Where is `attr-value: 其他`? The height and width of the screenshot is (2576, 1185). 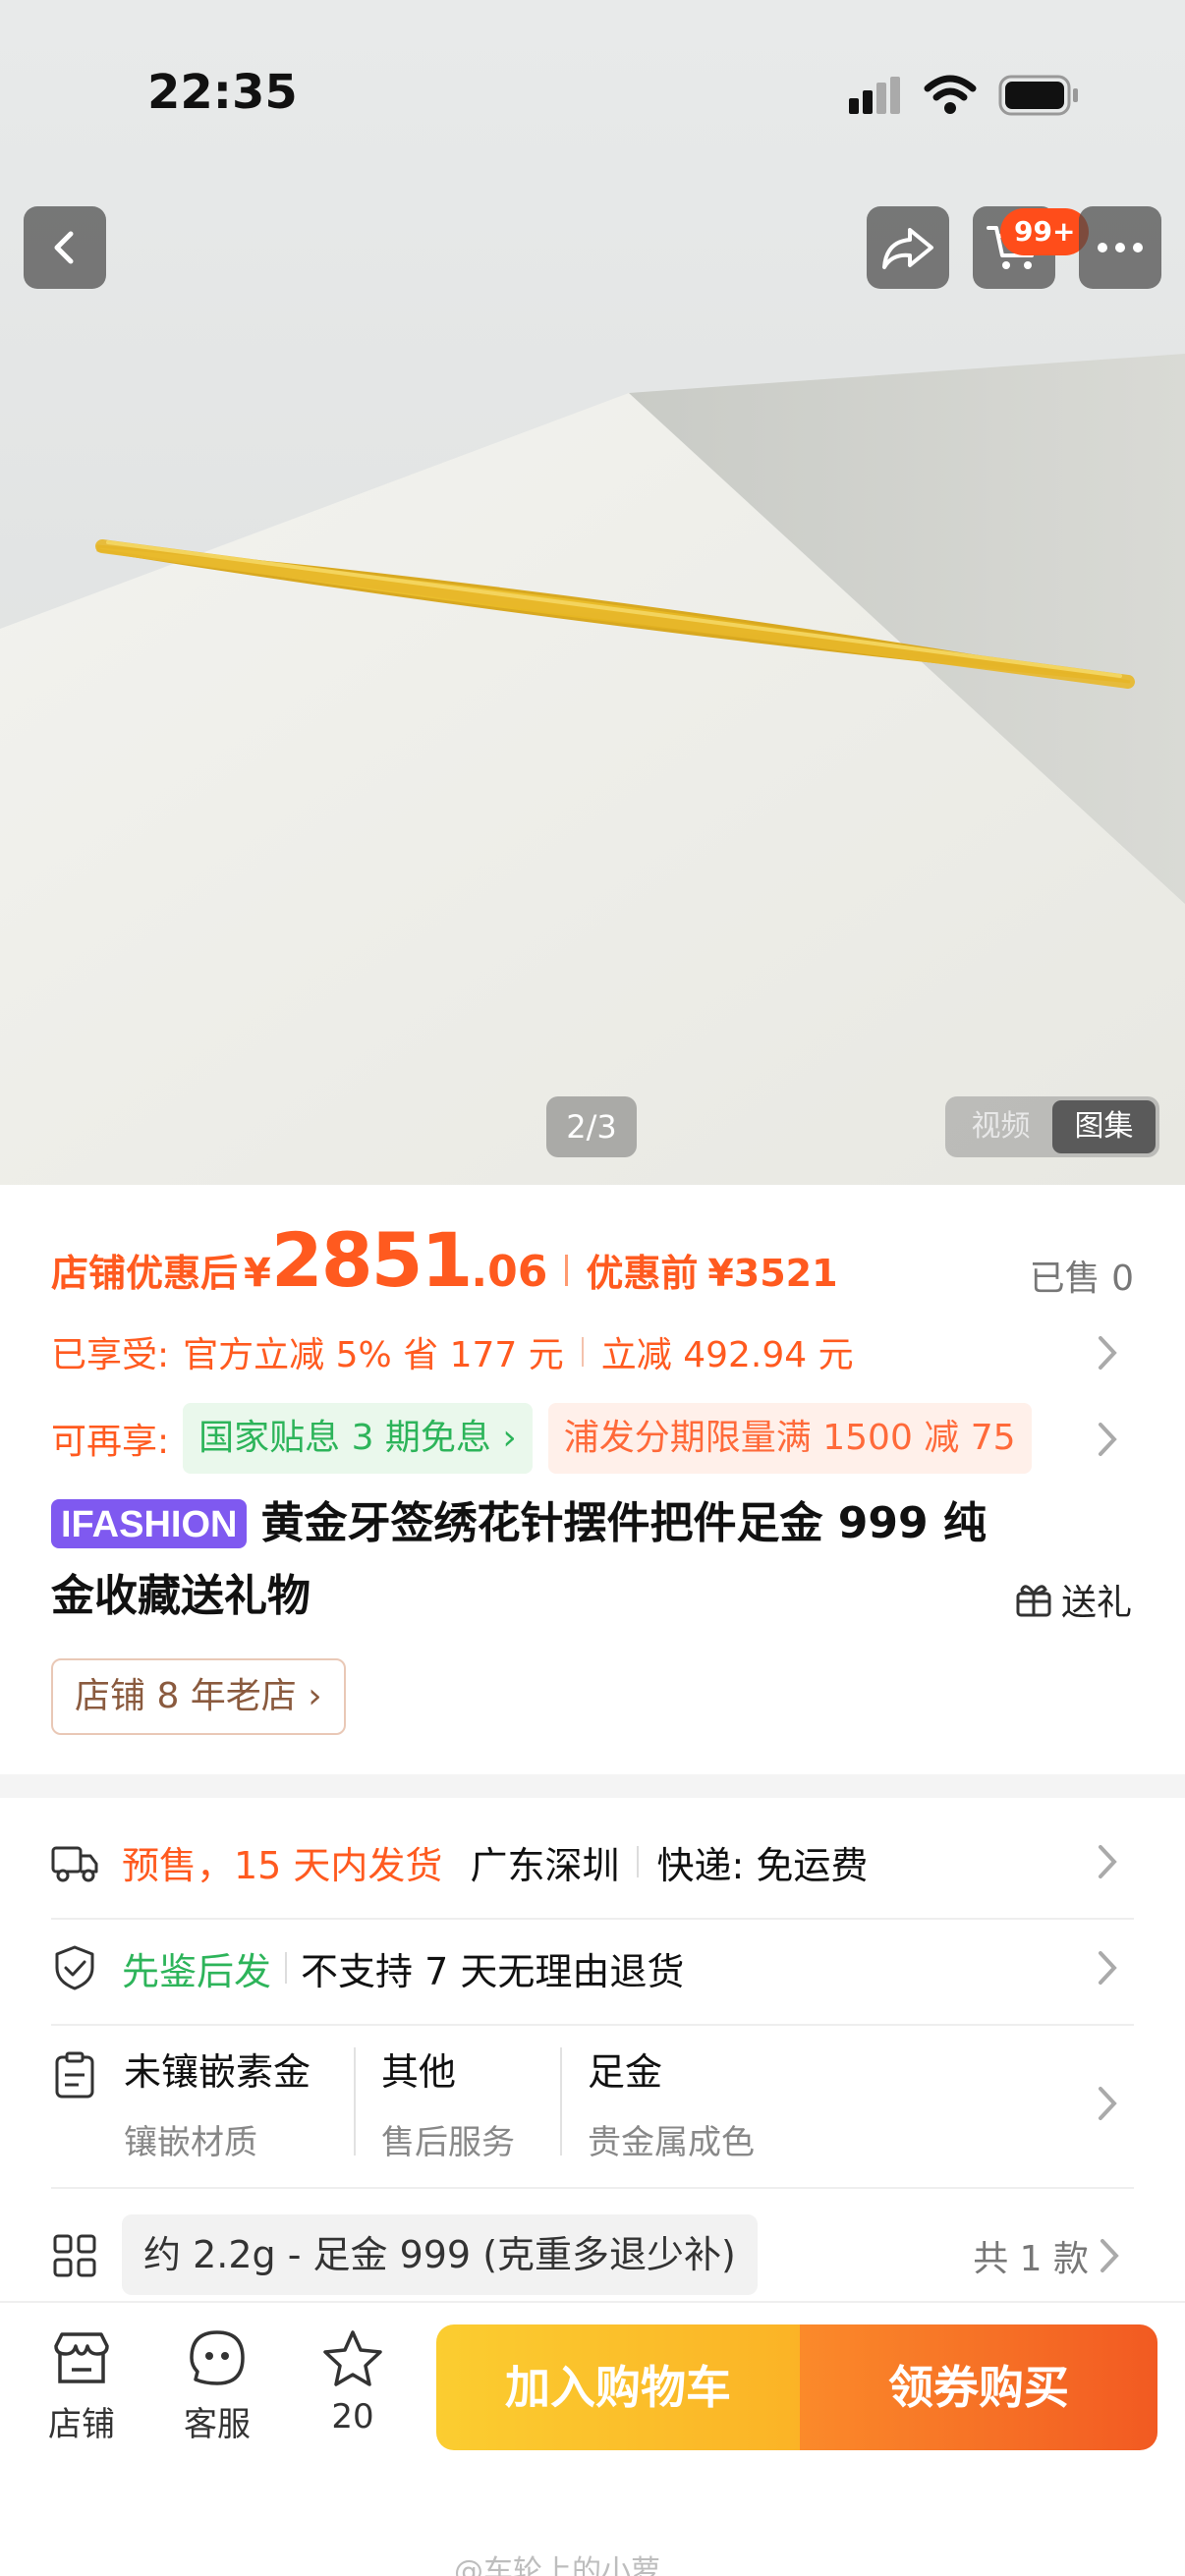
attr-value: 其他 is located at coordinates (419, 2072).